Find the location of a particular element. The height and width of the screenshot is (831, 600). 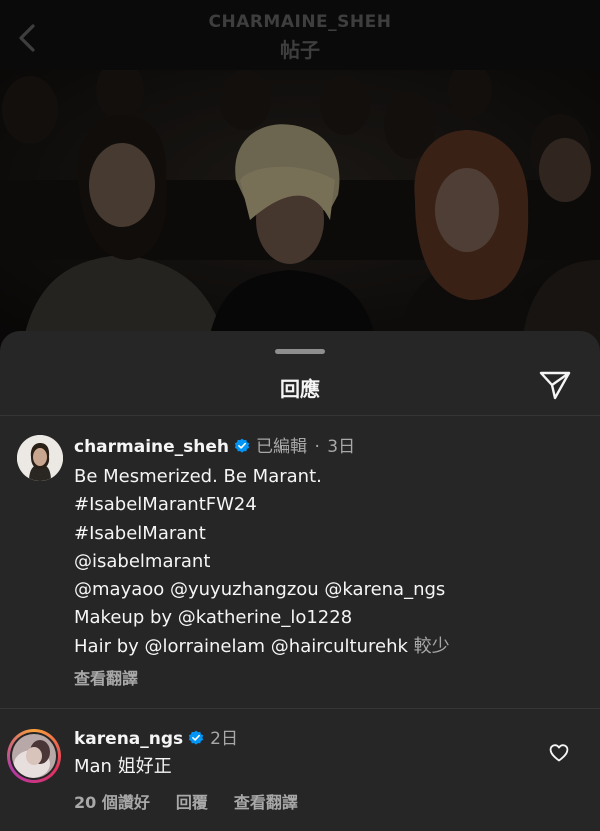

caption-header: charmaine_sheh 已編輯 · 3日 is located at coordinates (214, 447).